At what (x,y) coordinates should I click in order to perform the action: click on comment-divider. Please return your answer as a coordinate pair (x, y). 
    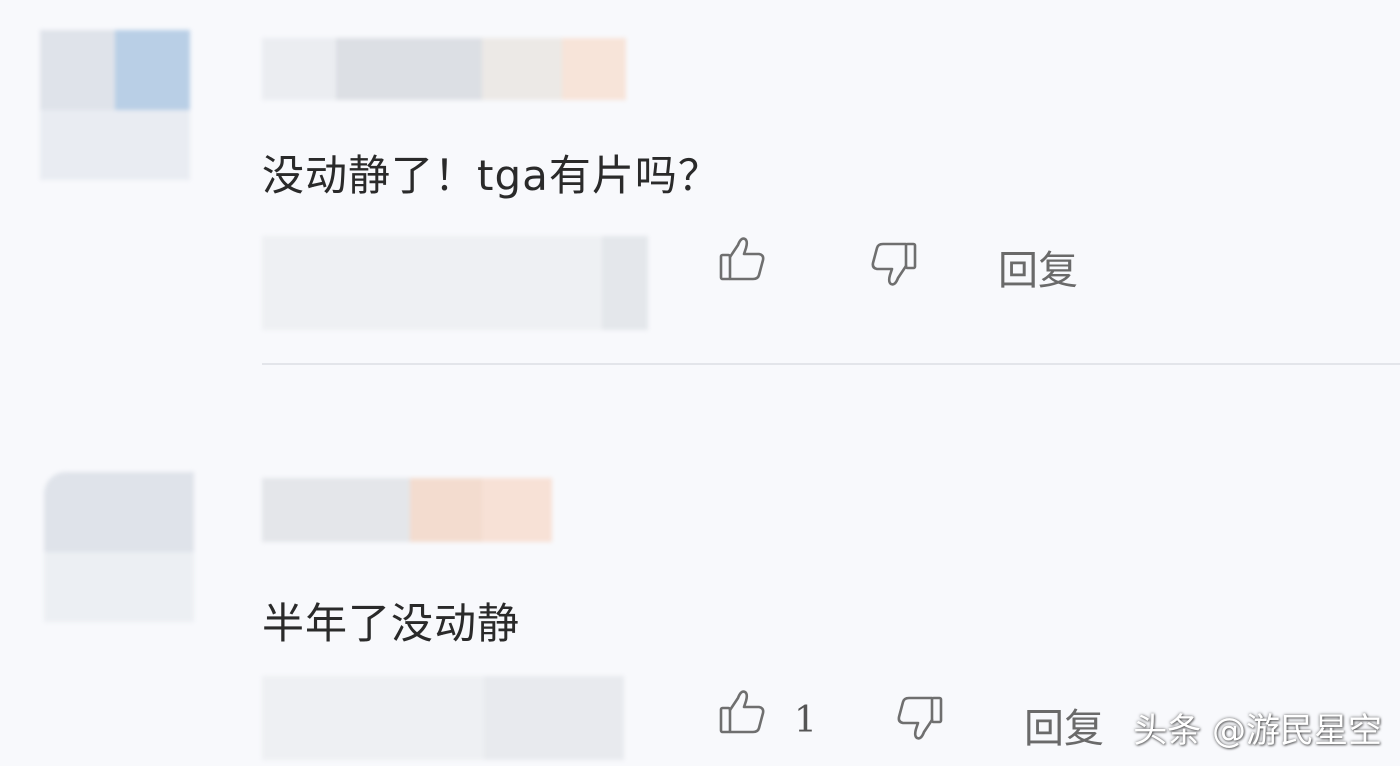
    Looking at the image, I should click on (831, 364).